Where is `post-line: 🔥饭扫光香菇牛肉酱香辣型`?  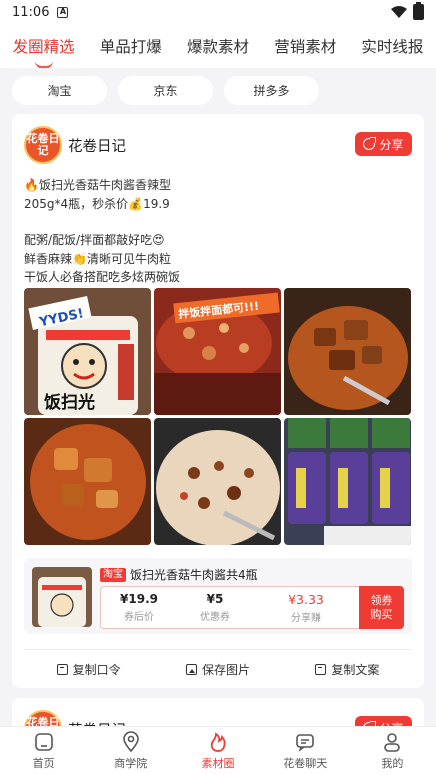
post-line: 🔥饭扫光香菇牛肉酱香辣型 is located at coordinates (97, 185).